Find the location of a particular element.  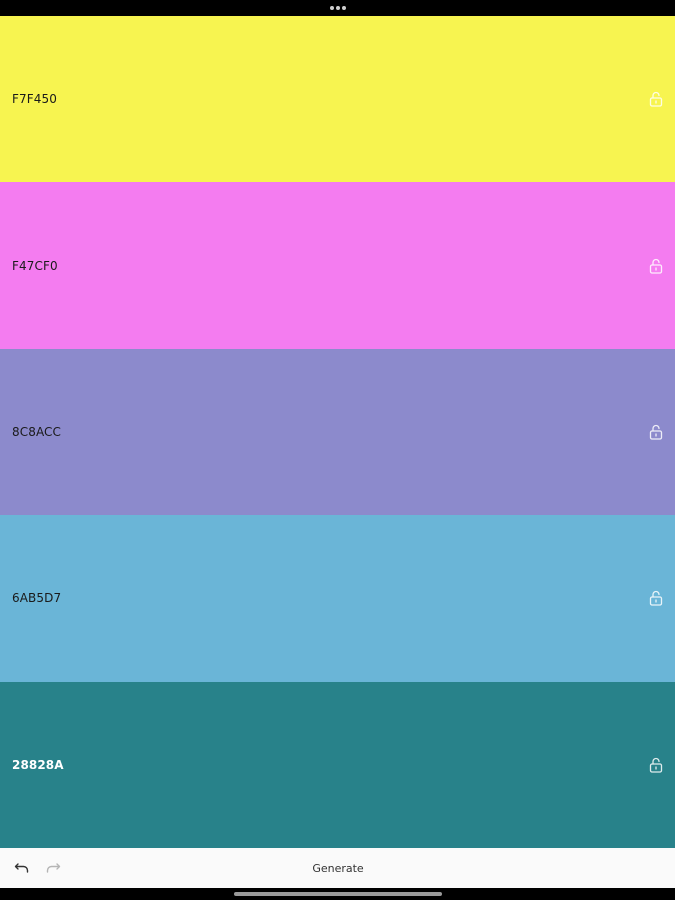

hex-code-label: 6AB5D7 is located at coordinates (36, 598).